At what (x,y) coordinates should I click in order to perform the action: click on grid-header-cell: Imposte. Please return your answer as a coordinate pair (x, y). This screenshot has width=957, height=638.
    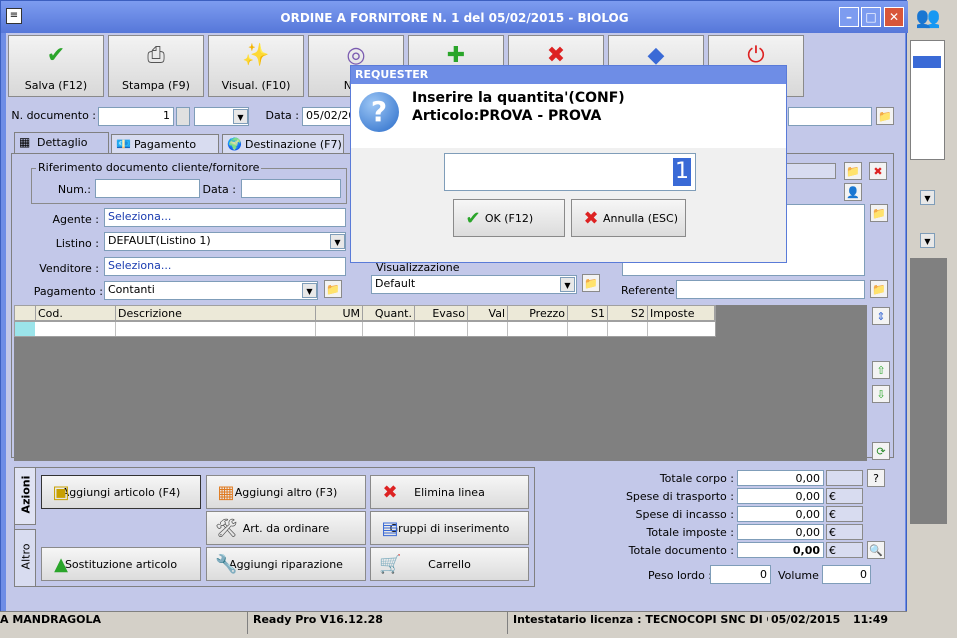
    Looking at the image, I should click on (681, 313).